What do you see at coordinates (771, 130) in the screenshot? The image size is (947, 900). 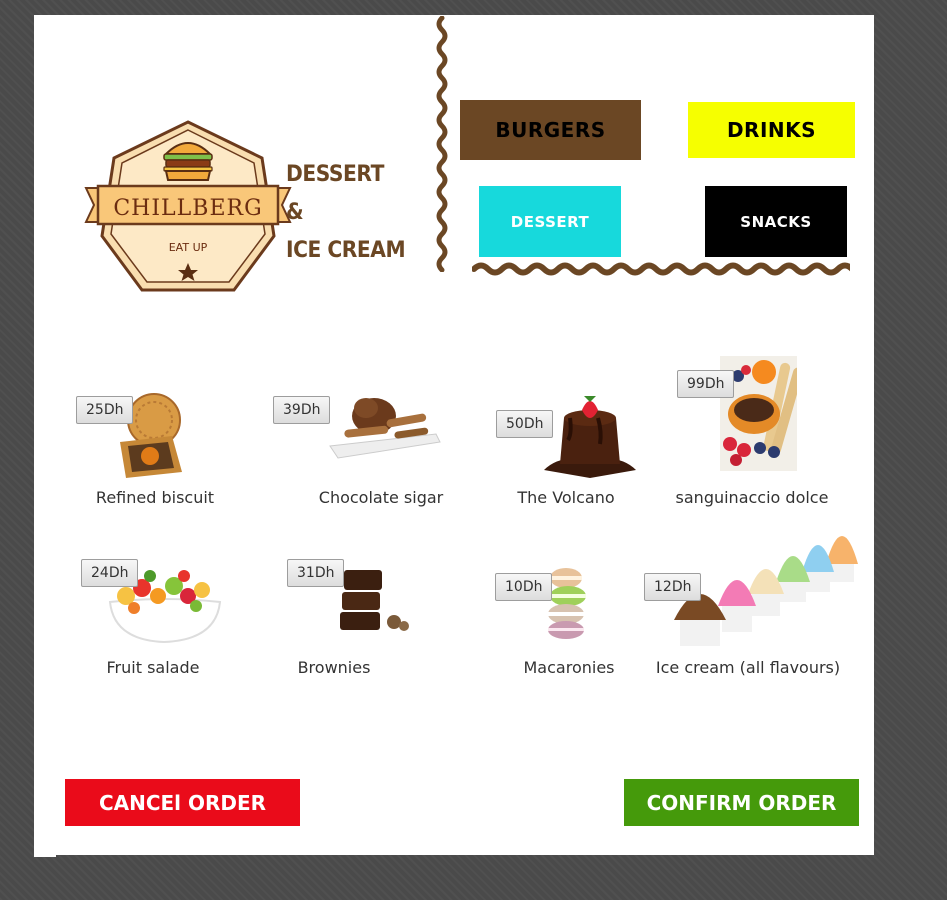 I see `category-drinks-button: DRINKS` at bounding box center [771, 130].